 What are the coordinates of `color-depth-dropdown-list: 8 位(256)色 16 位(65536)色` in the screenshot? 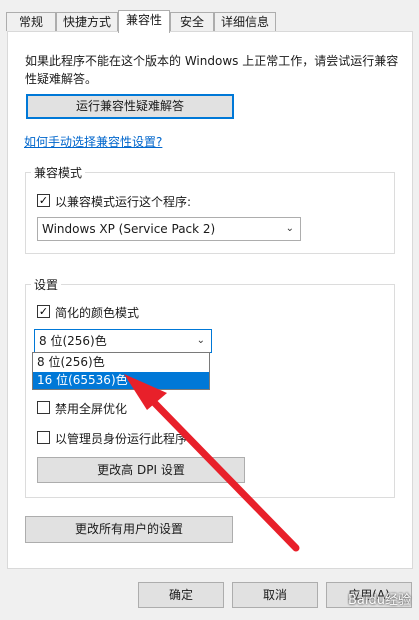 It's located at (121, 371).